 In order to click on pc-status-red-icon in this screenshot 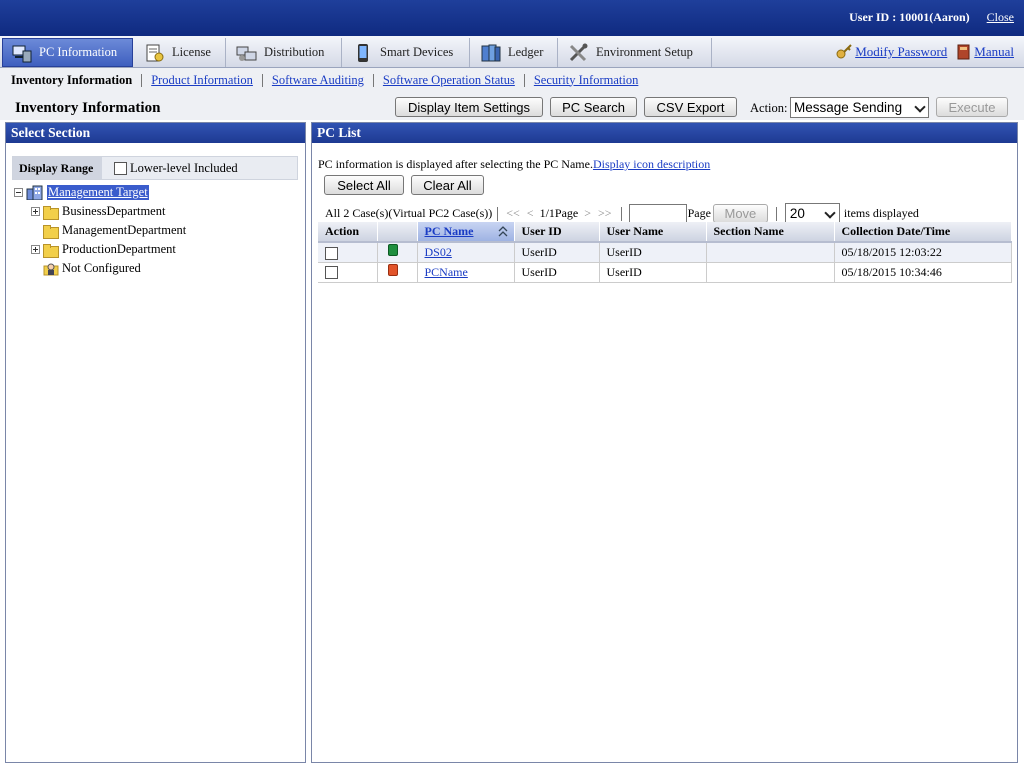, I will do `click(392, 270)`.